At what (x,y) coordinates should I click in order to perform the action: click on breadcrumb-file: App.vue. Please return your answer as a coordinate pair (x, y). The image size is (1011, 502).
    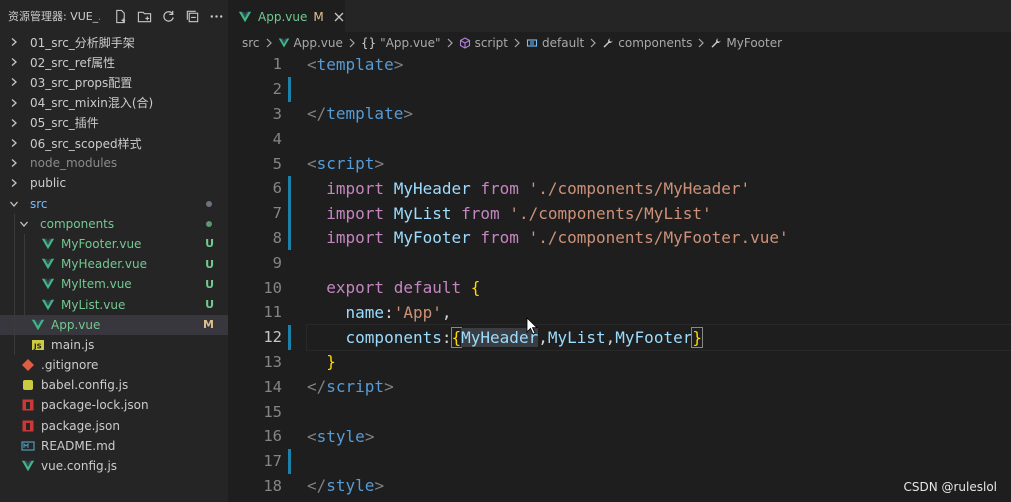
    Looking at the image, I should click on (310, 43).